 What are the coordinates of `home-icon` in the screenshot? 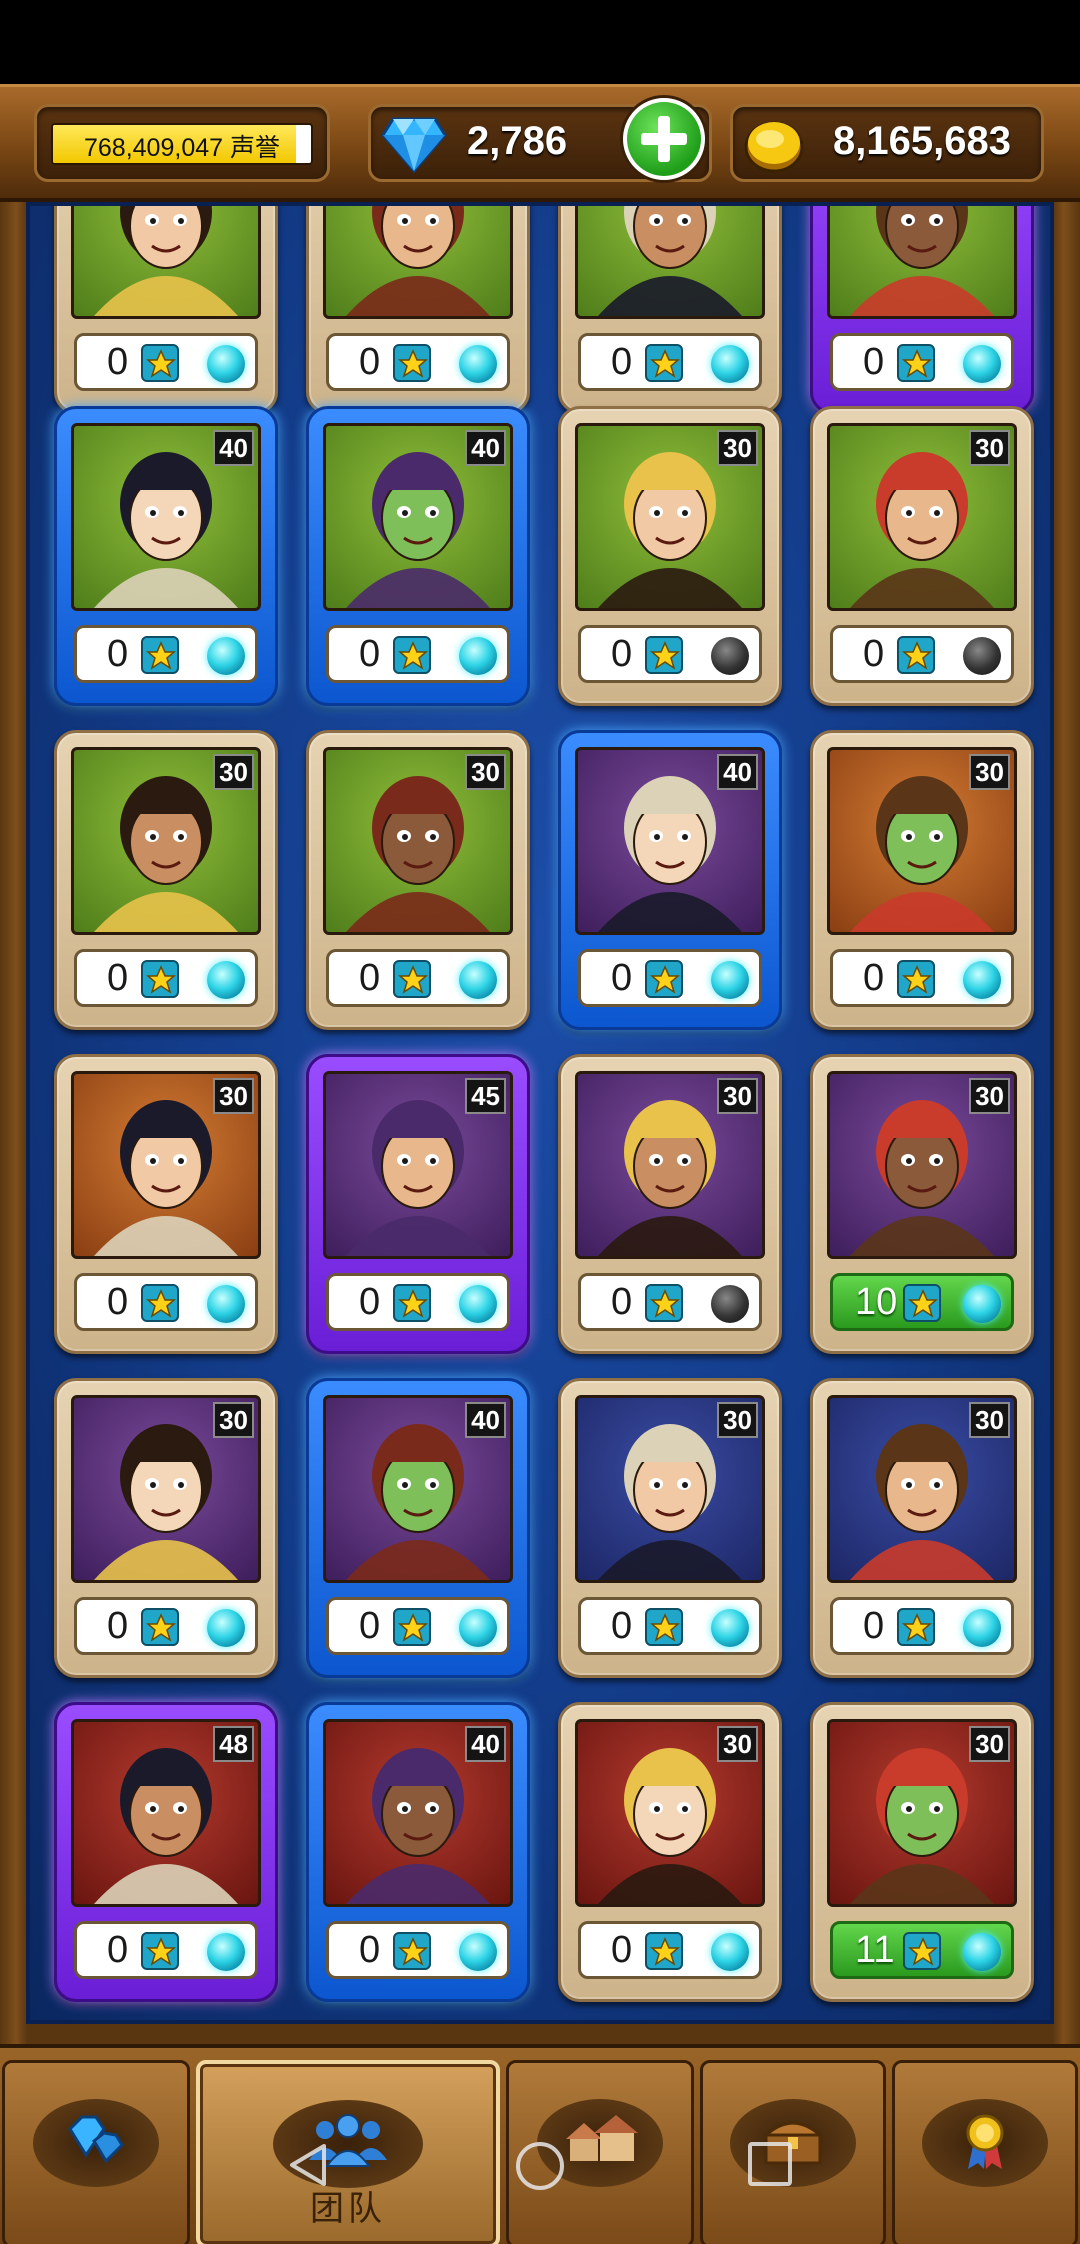 It's located at (540, 2166).